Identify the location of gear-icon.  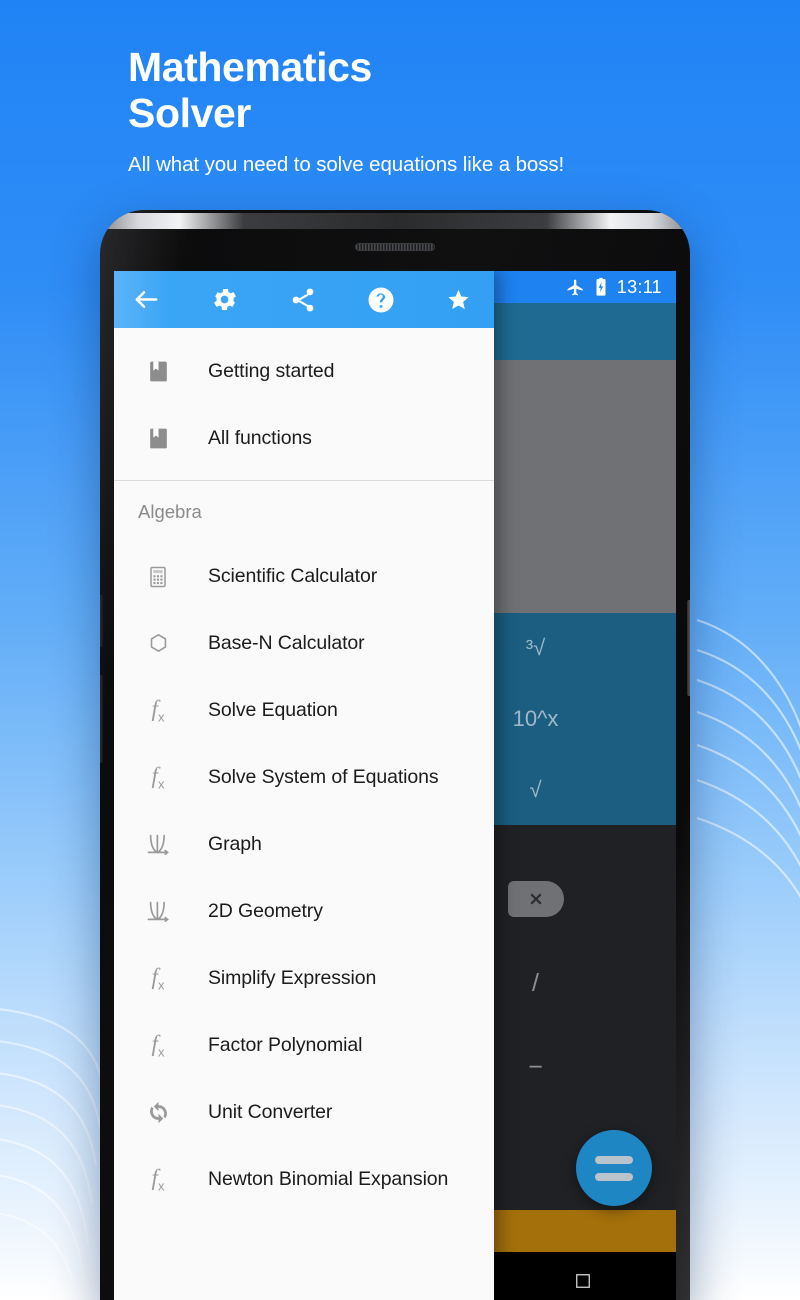
(224, 299).